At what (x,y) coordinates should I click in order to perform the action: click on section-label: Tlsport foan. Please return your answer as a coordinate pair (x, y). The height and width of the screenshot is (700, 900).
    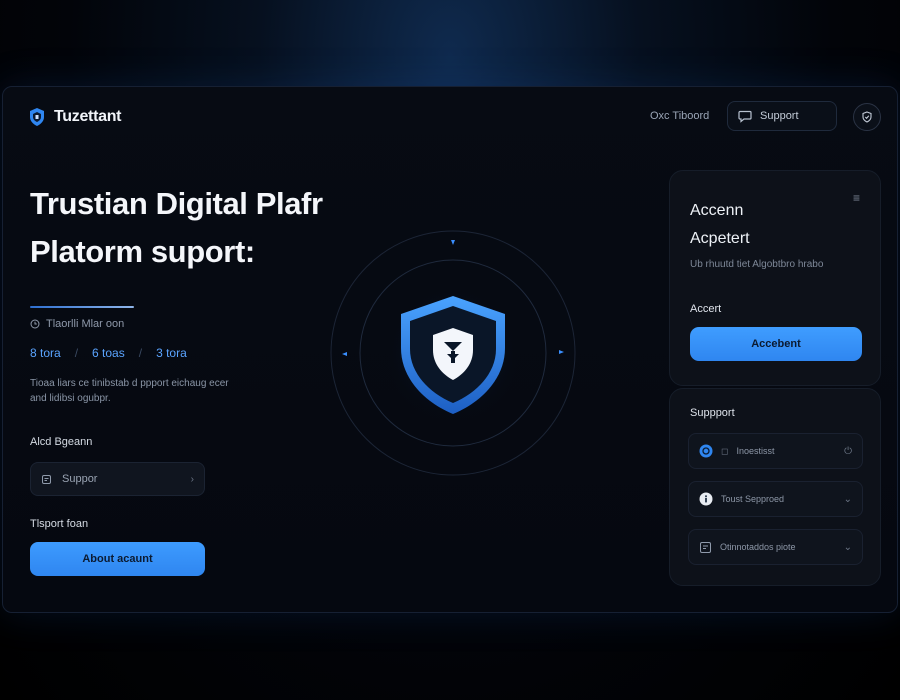
    Looking at the image, I should click on (59, 524).